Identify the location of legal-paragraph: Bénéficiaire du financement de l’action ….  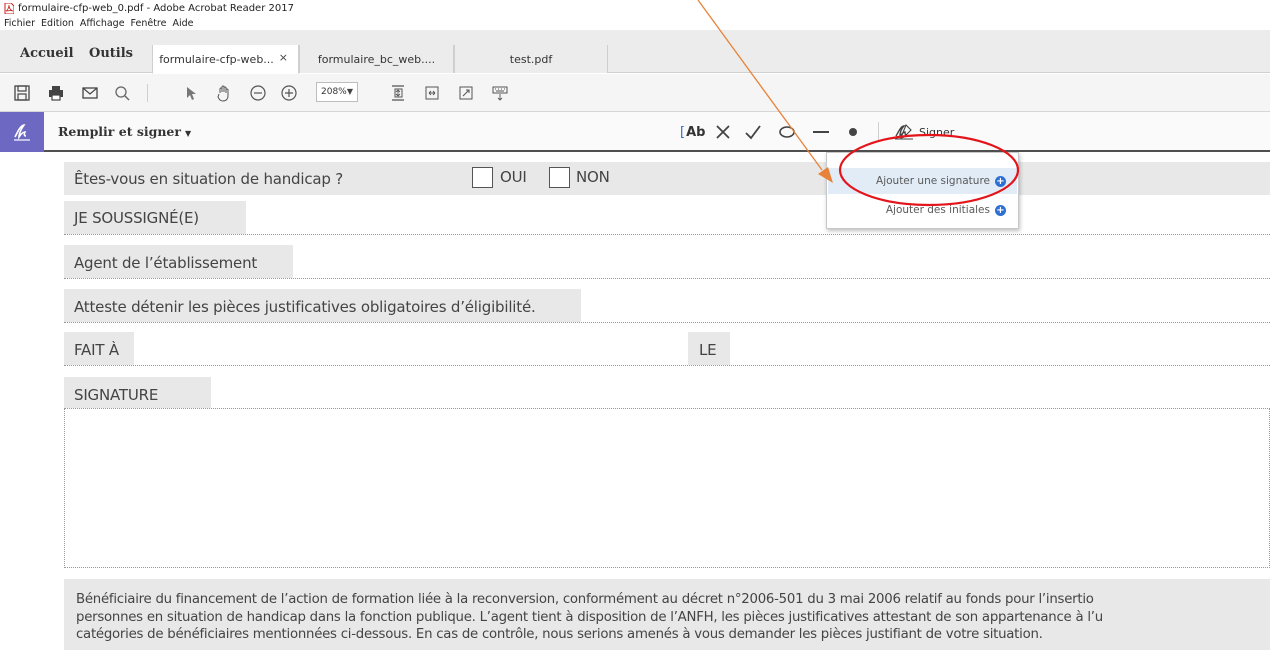
(667, 614).